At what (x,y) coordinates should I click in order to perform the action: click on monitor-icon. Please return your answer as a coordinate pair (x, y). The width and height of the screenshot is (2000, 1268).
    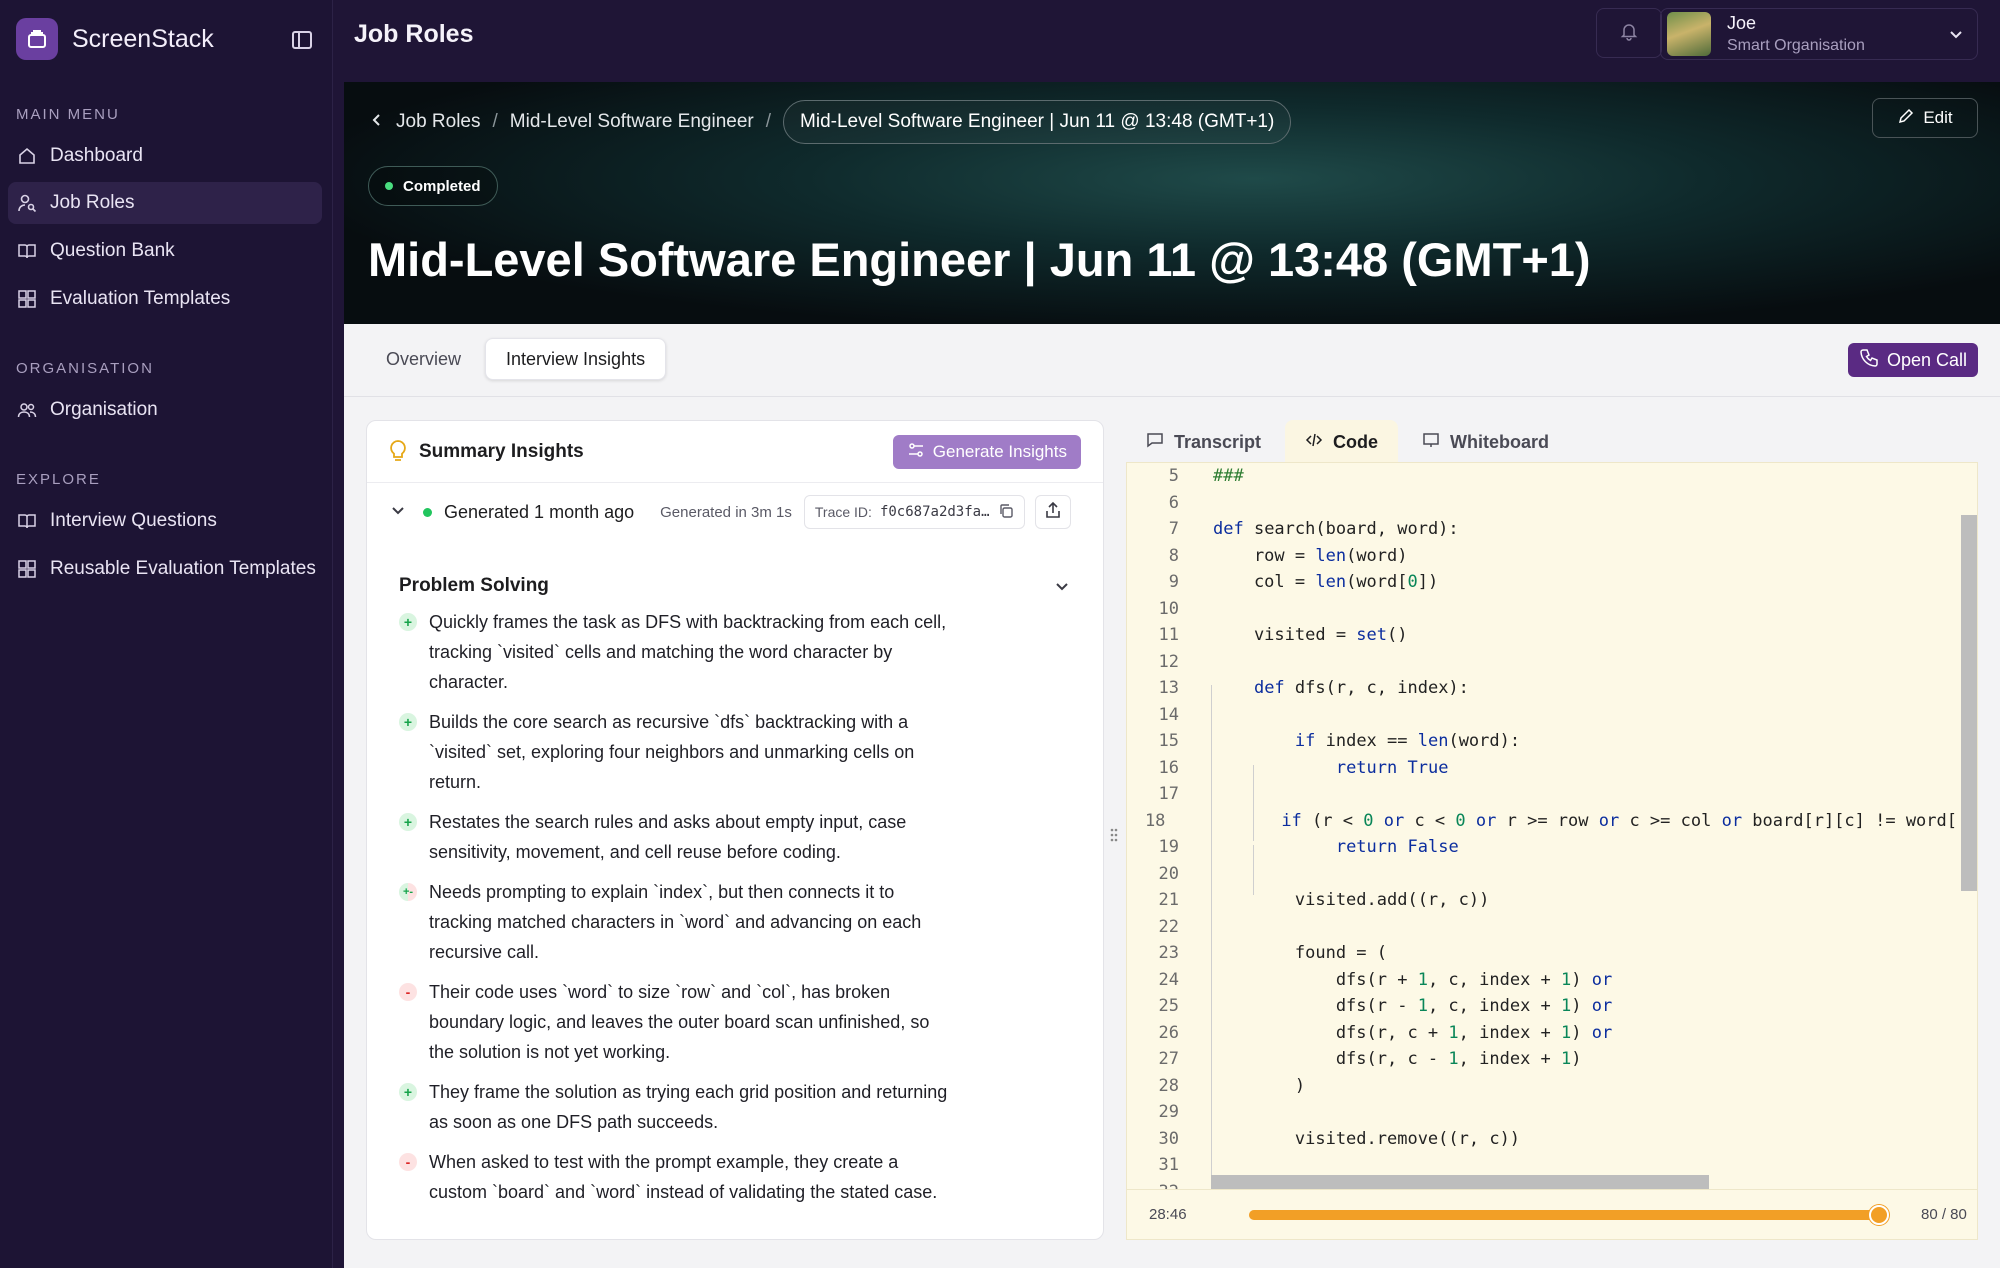
    Looking at the image, I should click on (1431, 442).